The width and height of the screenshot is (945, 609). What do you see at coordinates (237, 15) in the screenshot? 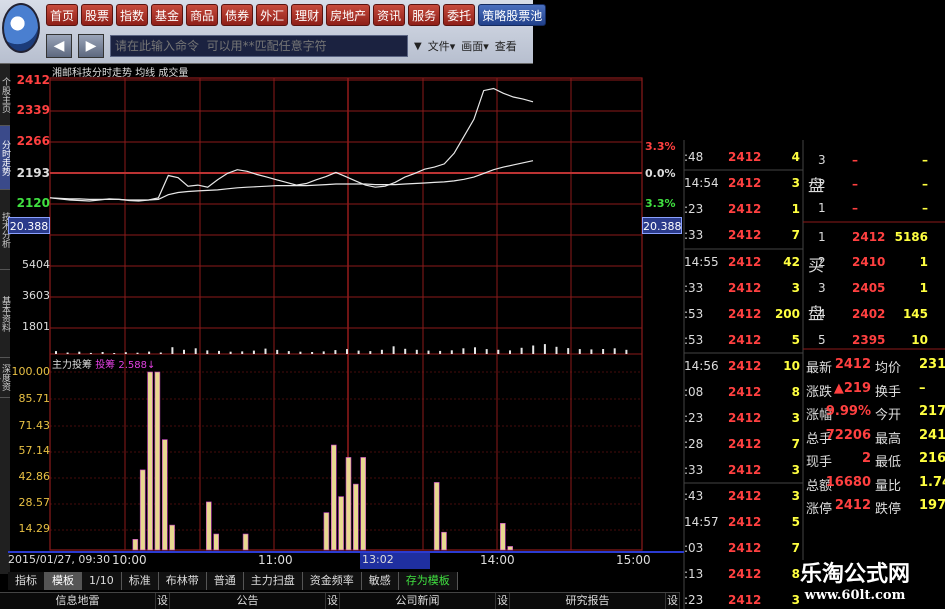
I see `menu-item: 债券` at bounding box center [237, 15].